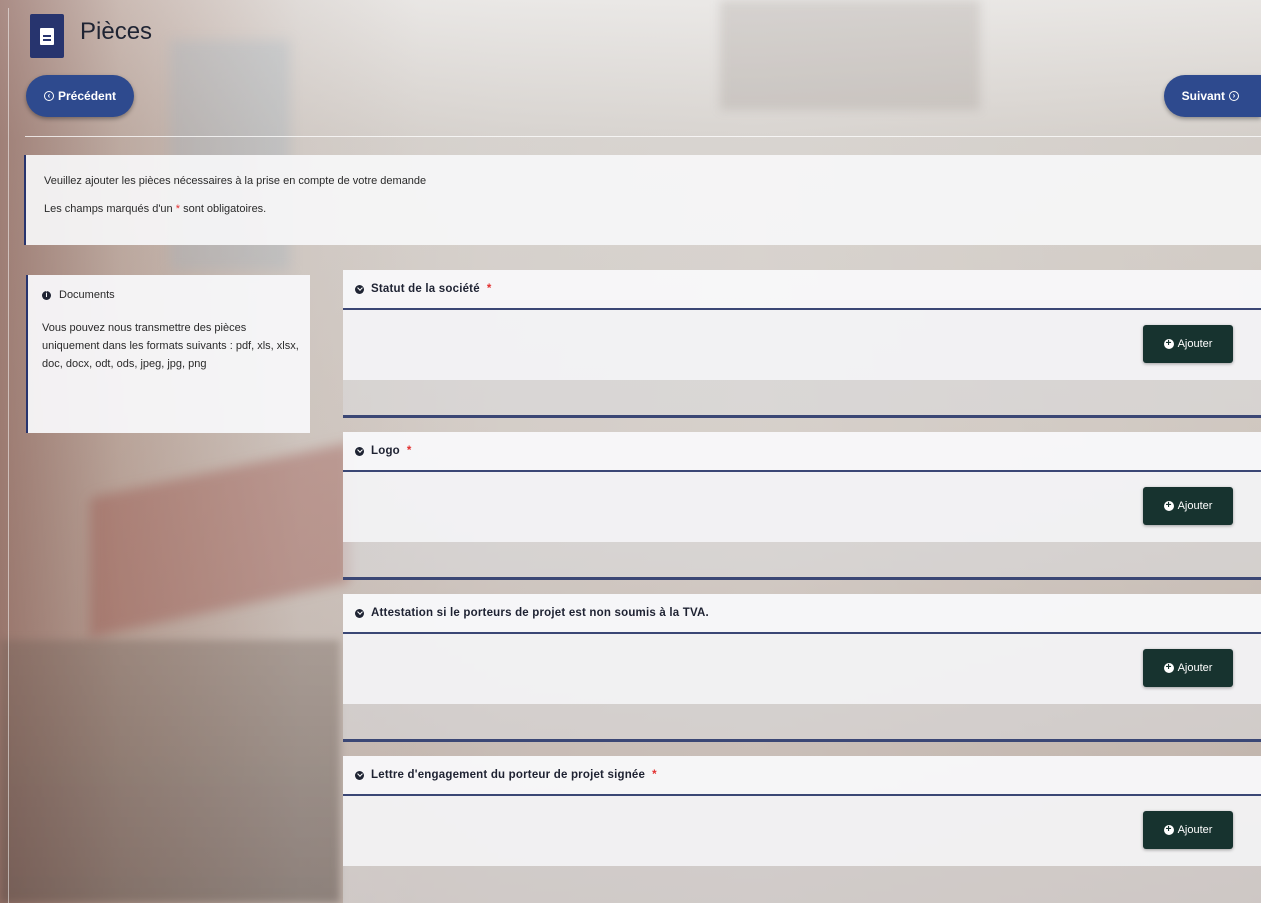 This screenshot has height=903, width=1261. What do you see at coordinates (108, 209) in the screenshot?
I see `required-note-prefix: Les champs marqués d'un` at bounding box center [108, 209].